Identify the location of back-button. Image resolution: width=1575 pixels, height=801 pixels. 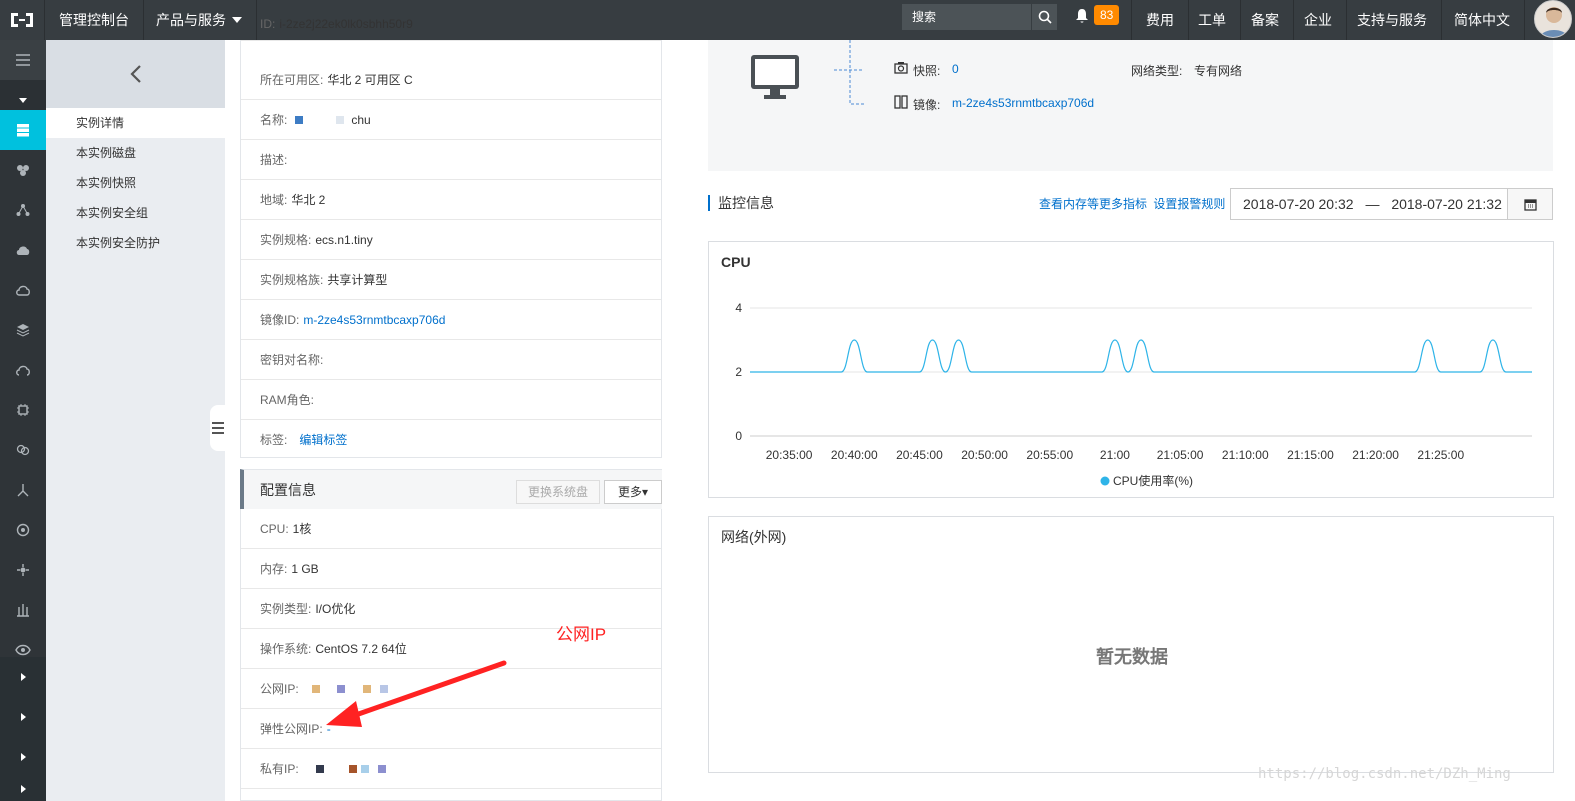
(135, 74).